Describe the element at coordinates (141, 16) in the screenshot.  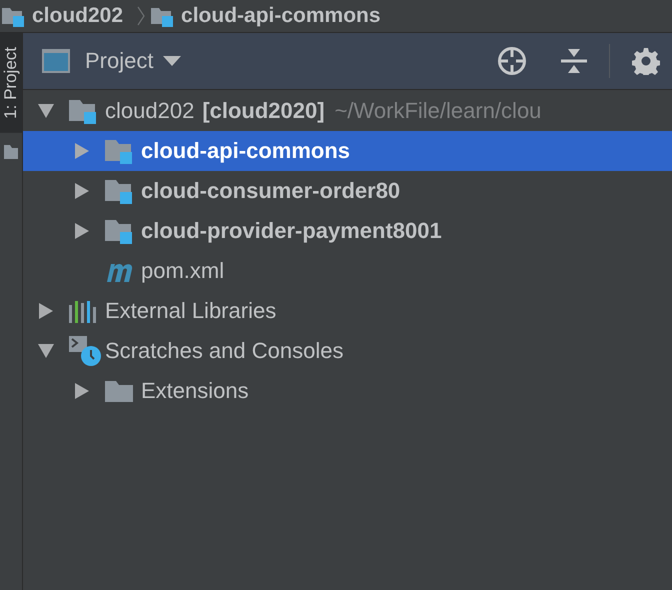
I see `chevron-icon` at that location.